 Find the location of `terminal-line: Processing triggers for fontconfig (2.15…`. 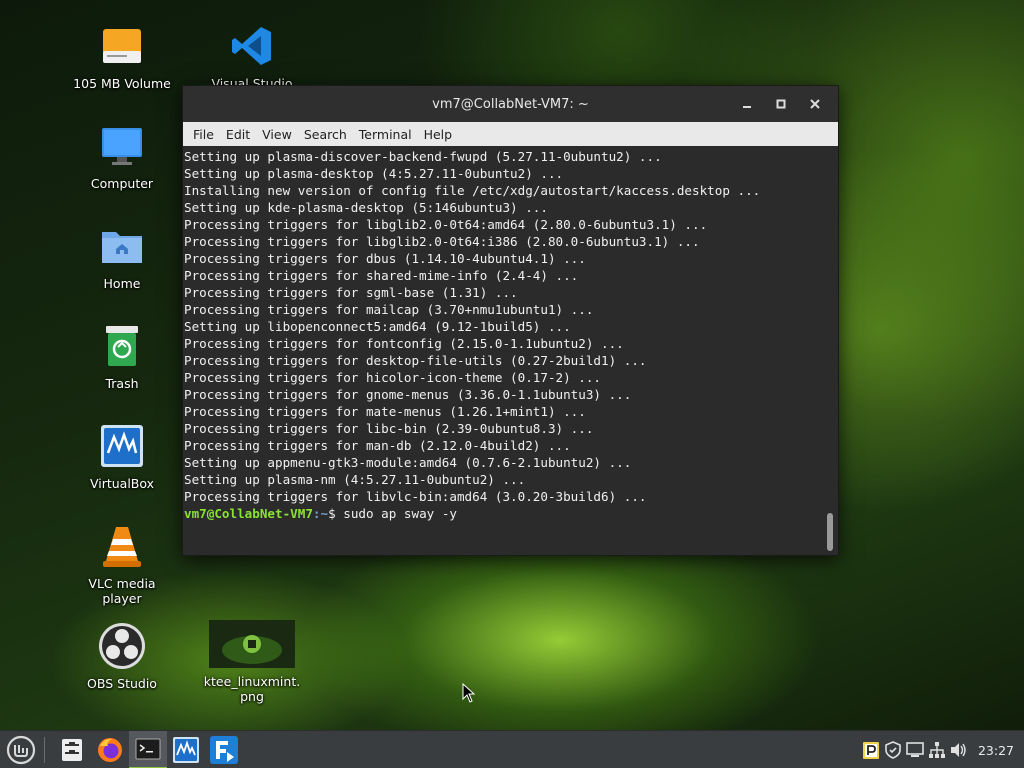

terminal-line: Processing triggers for fontconfig (2.15… is located at coordinates (404, 343).